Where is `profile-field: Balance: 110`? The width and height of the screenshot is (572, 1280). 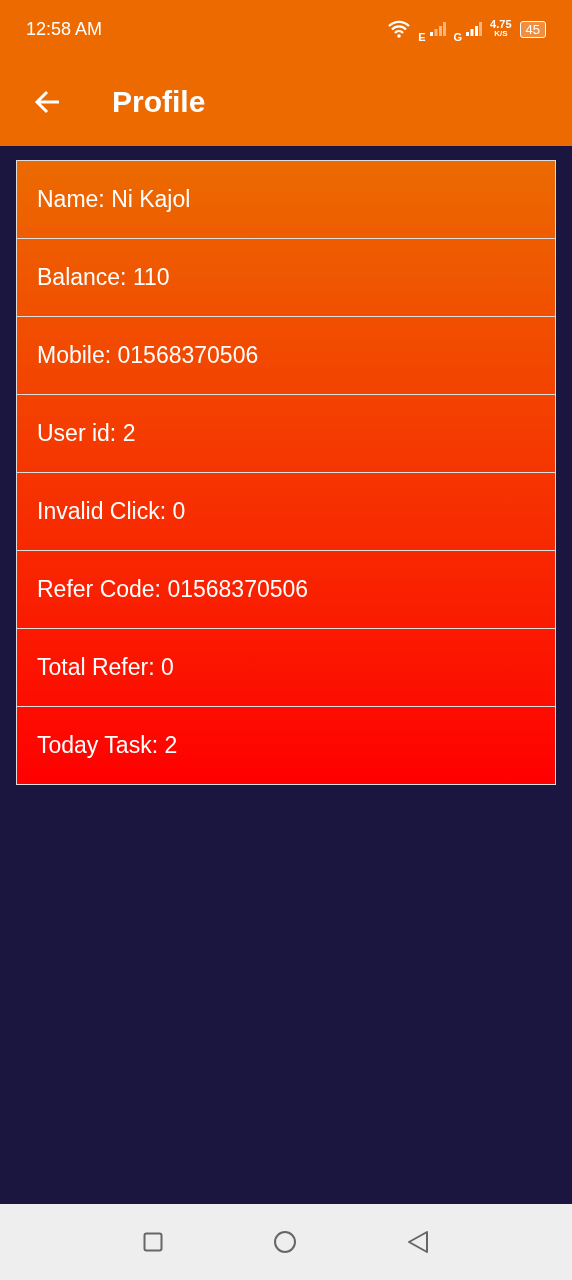 profile-field: Balance: 110 is located at coordinates (103, 277).